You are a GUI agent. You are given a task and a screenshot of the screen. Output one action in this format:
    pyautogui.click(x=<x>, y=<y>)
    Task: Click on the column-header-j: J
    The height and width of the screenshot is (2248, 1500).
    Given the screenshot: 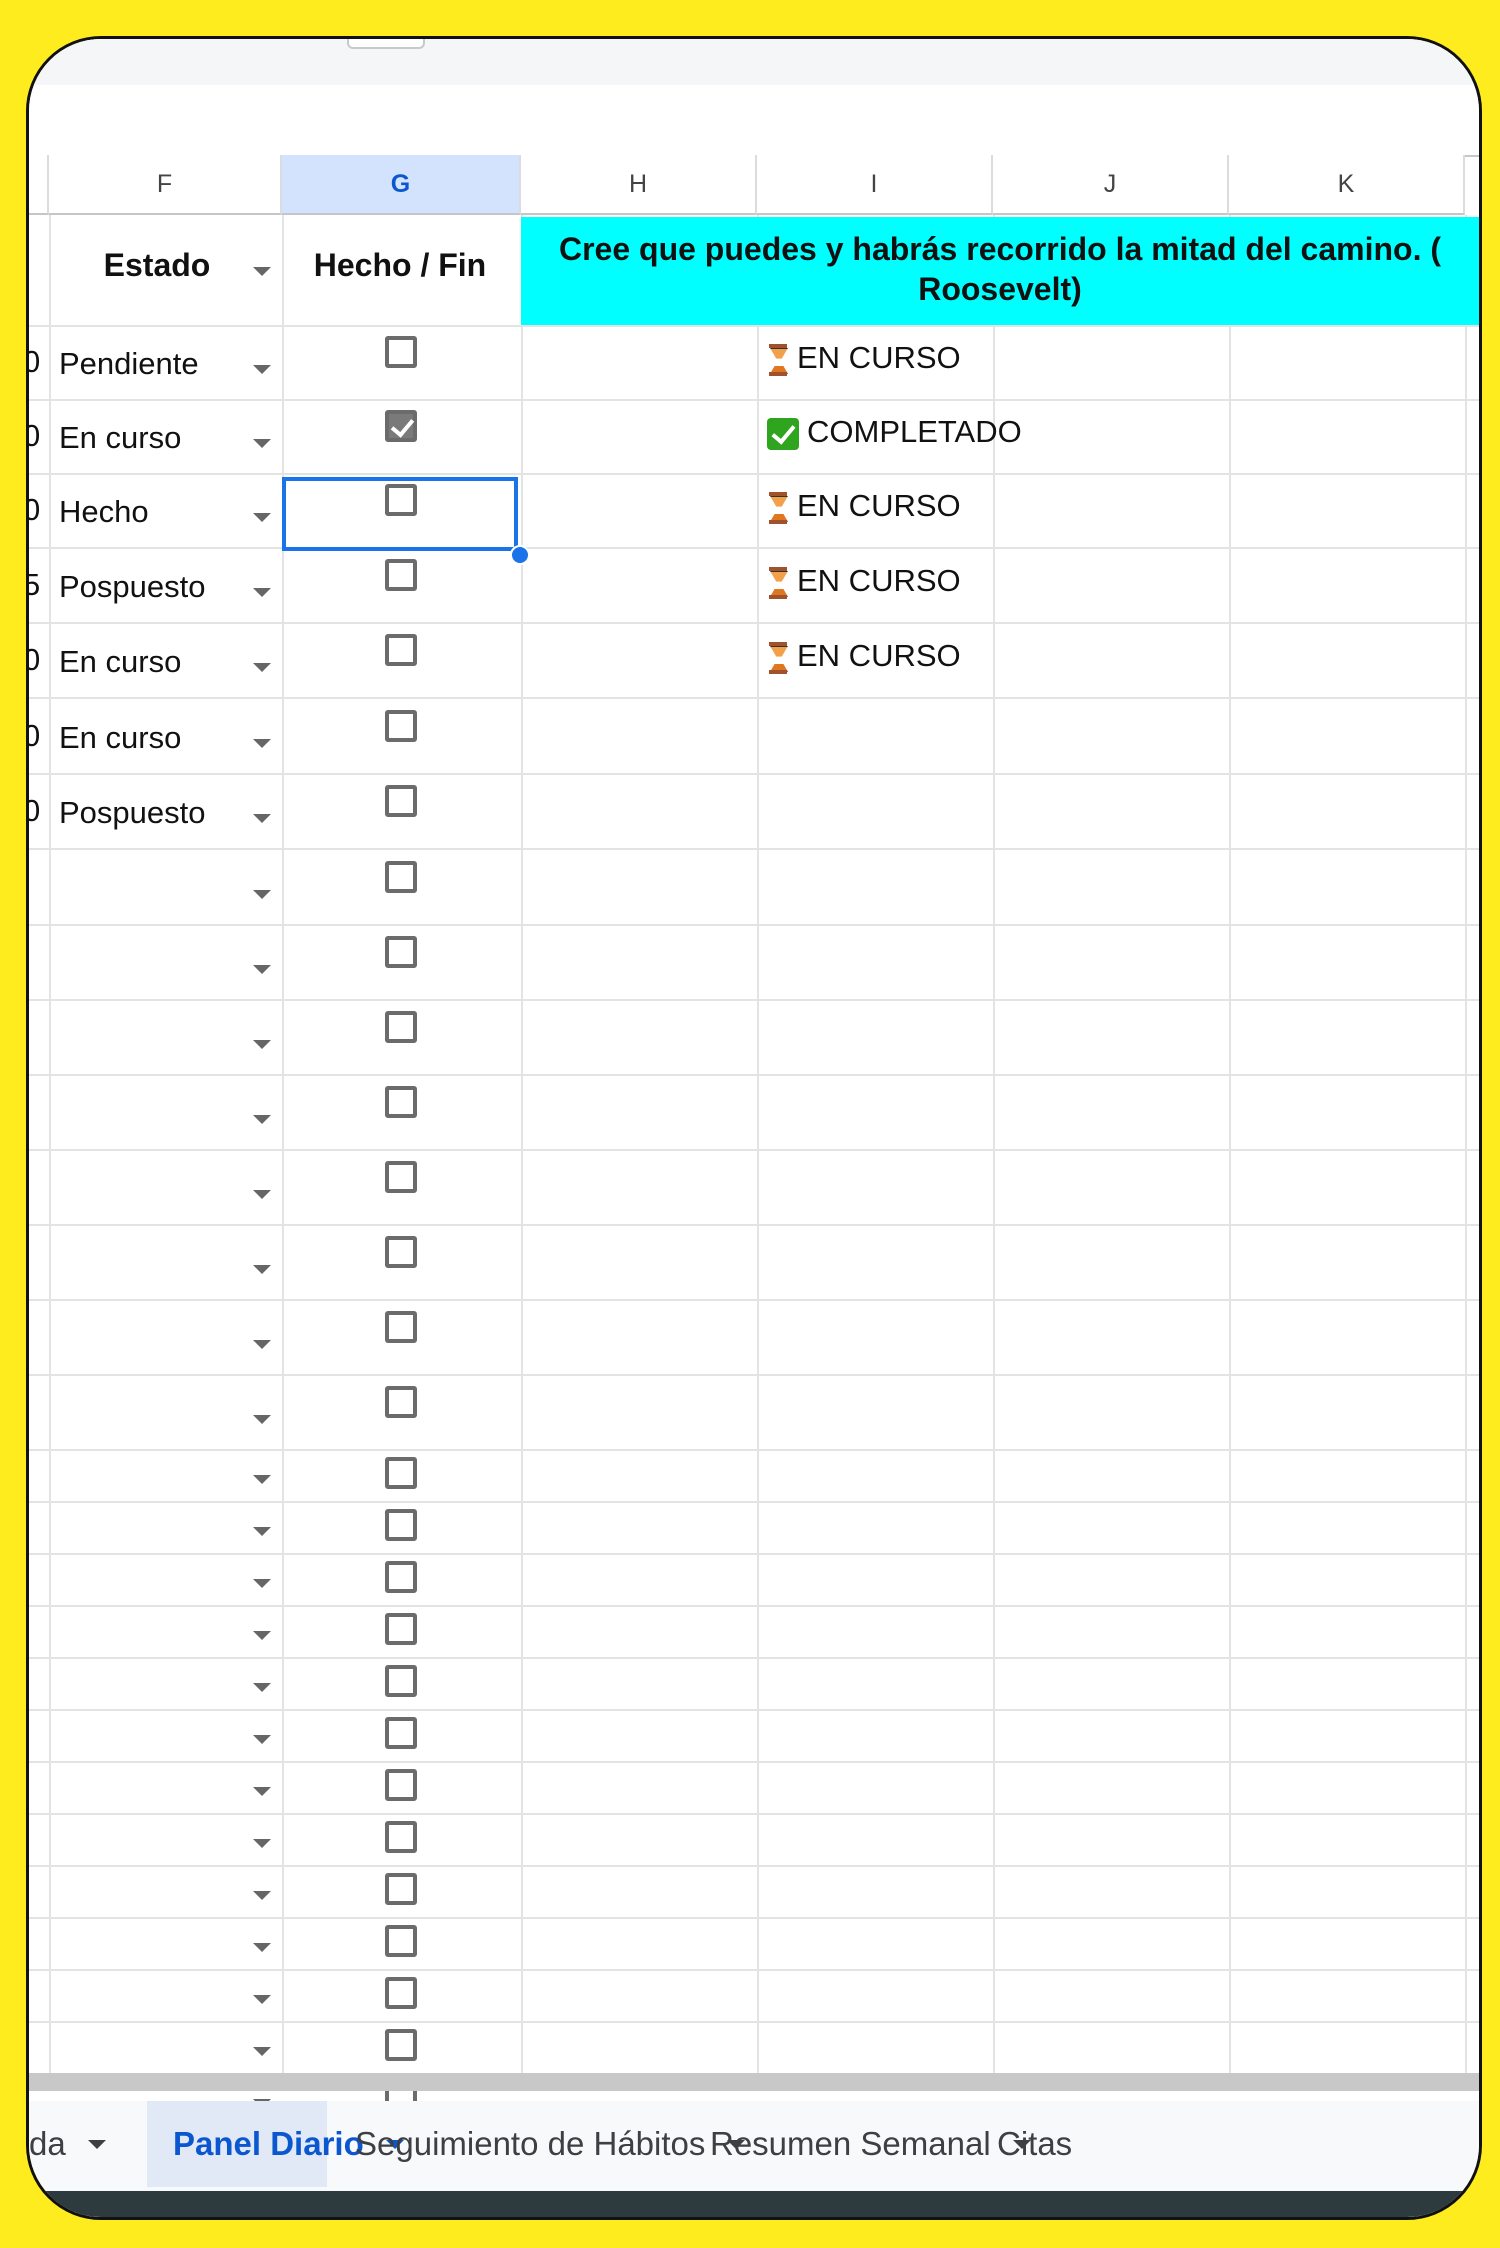 What is the action you would take?
    pyautogui.click(x=1111, y=185)
    